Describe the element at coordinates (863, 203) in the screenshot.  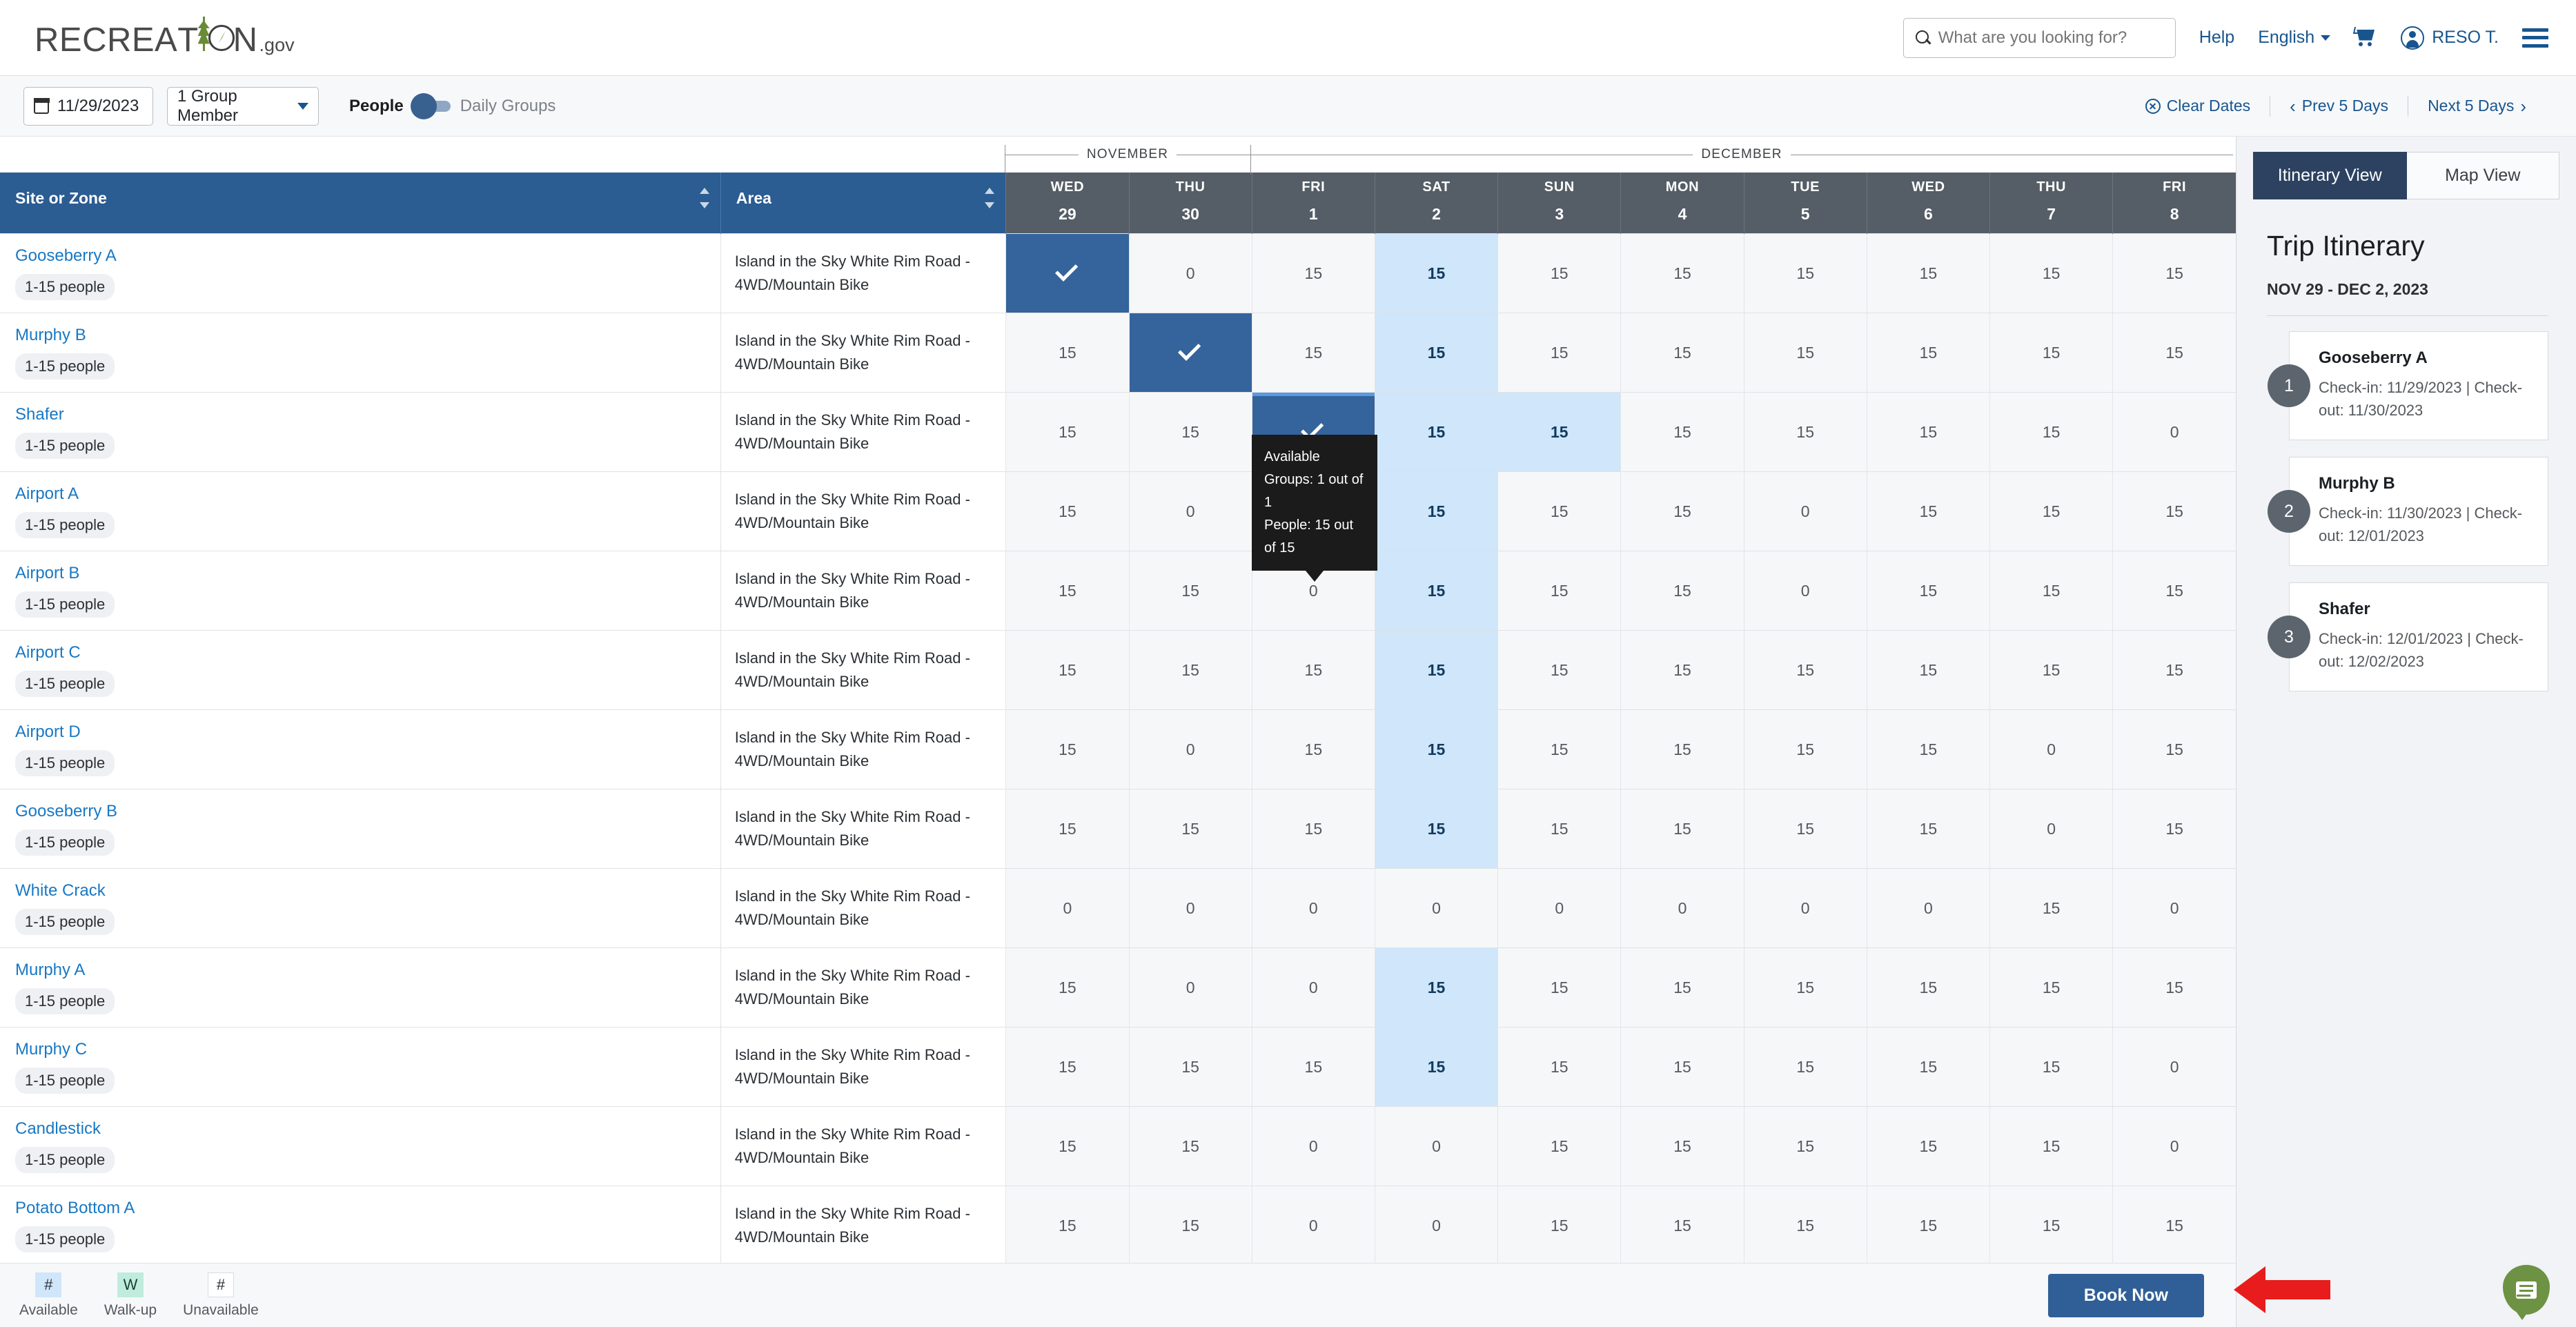
I see `column-header-area: Area` at that location.